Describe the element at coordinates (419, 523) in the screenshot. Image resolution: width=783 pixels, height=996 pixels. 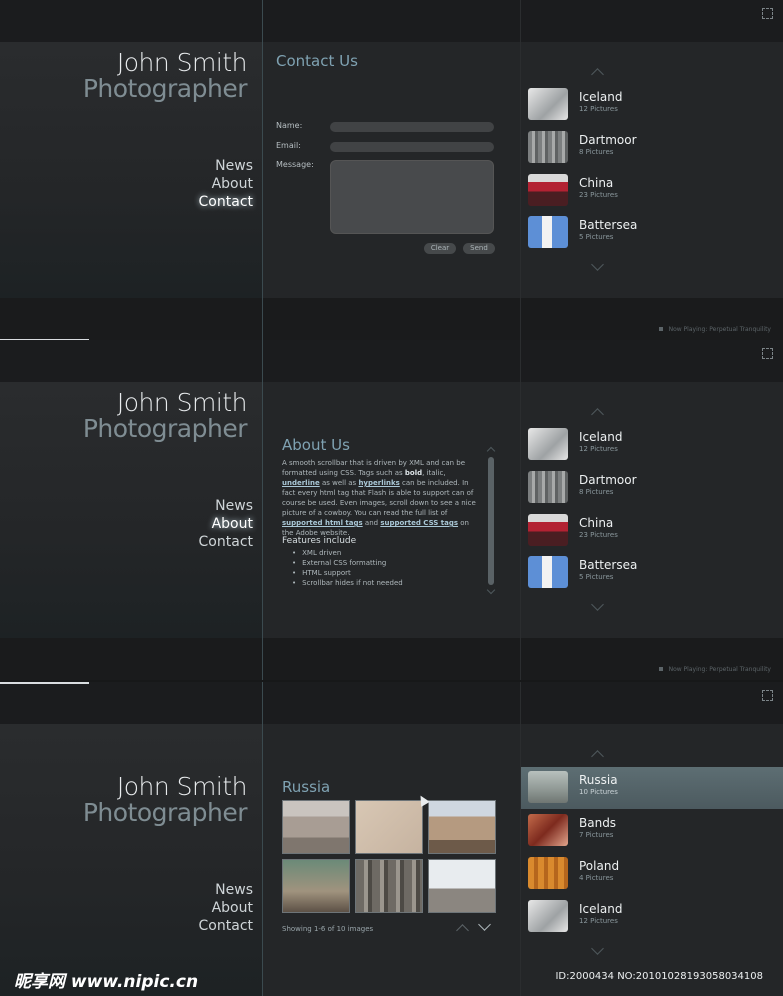
I see `css-tags-link: supported CSS tags` at that location.